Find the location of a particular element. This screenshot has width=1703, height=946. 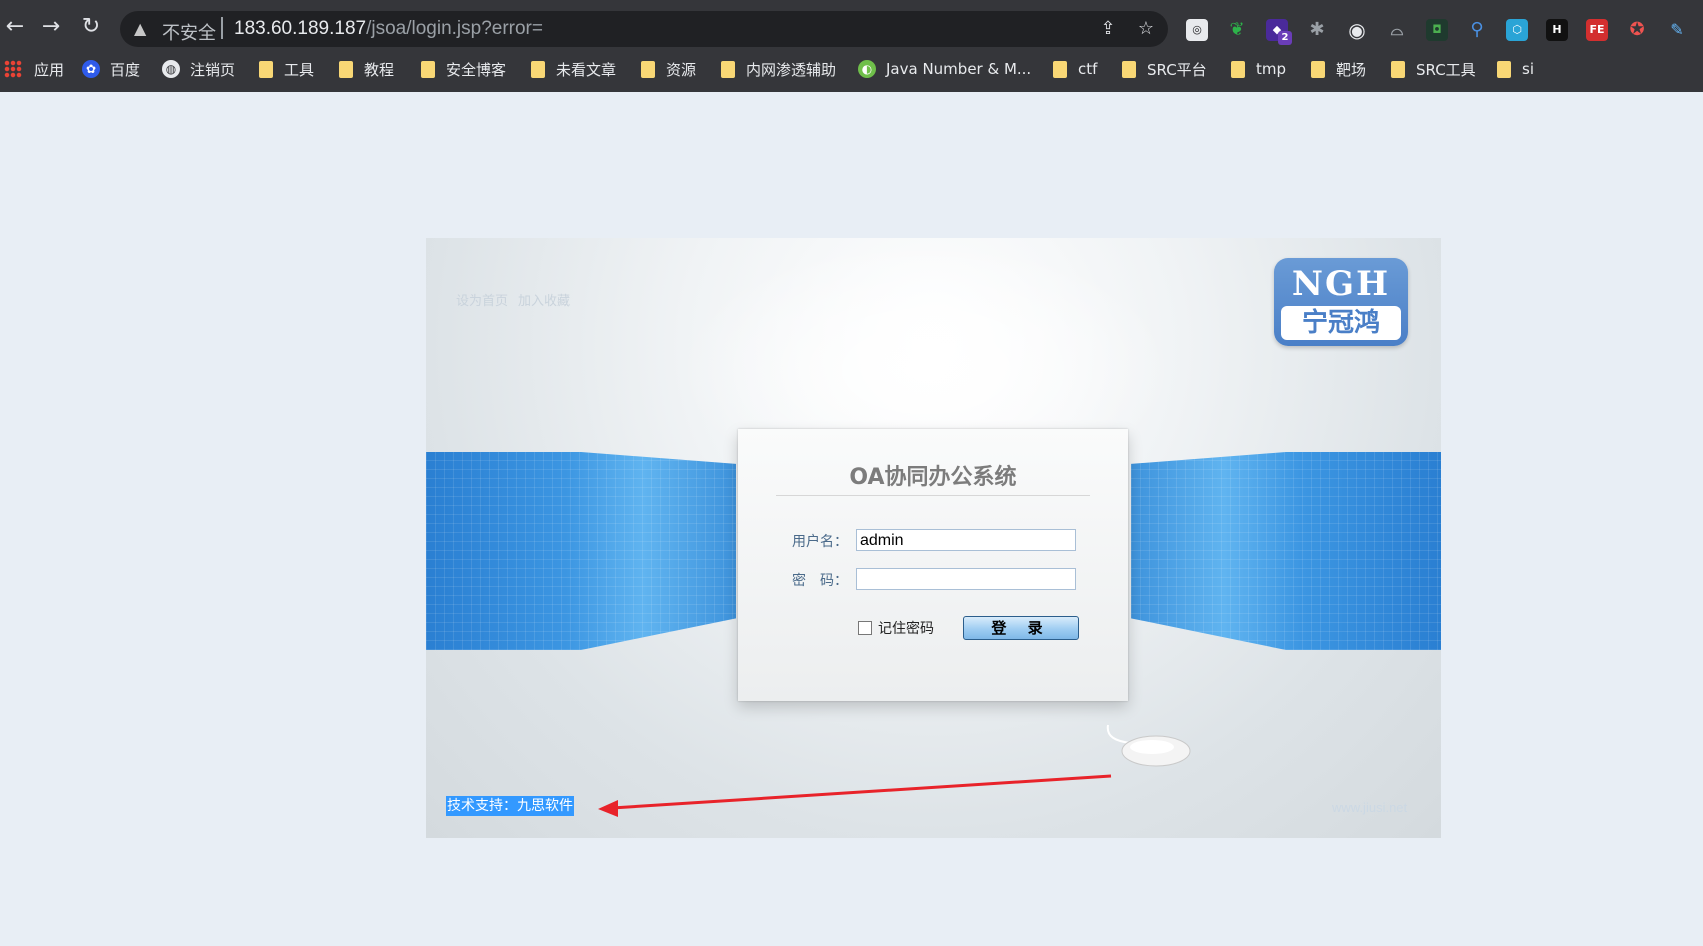

extension-hat-icon: ⌓ is located at coordinates (1397, 30).